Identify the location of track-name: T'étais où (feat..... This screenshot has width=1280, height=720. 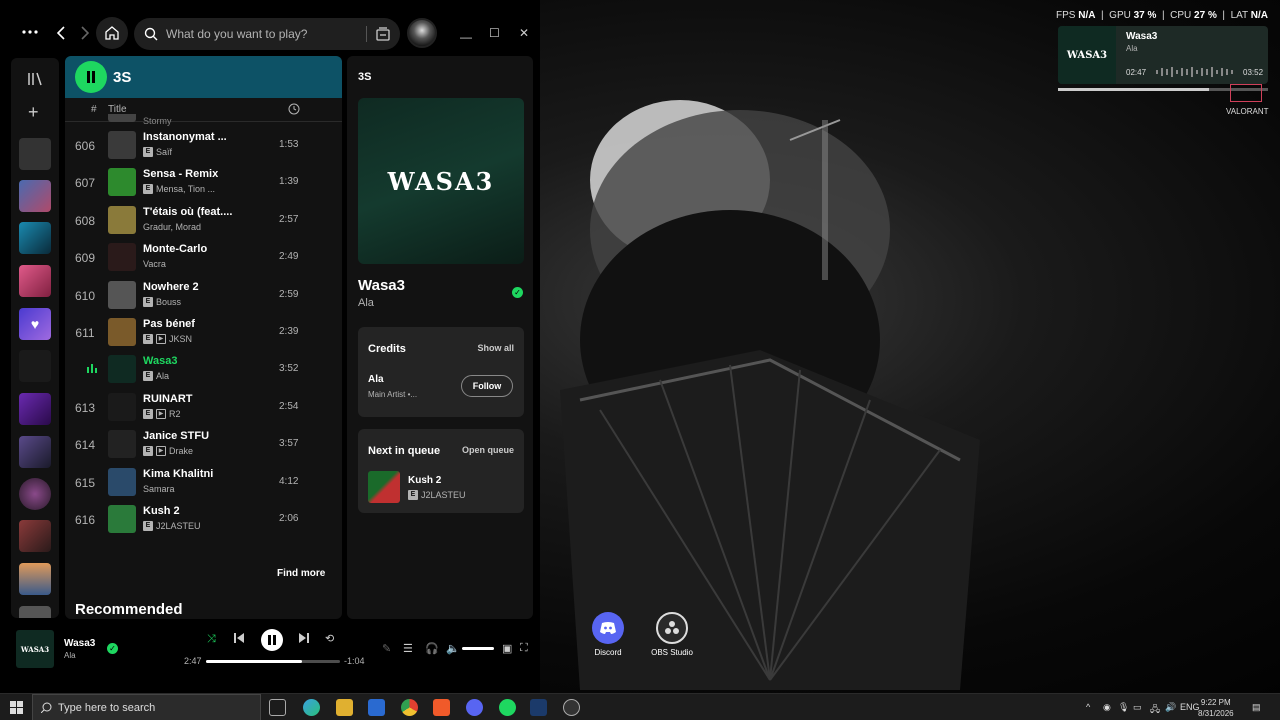
(187, 212).